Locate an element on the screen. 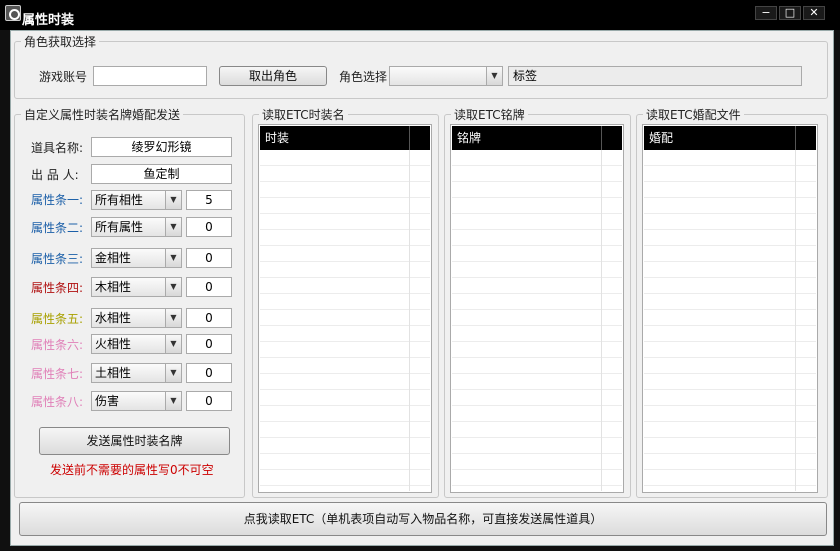  role-select: ▼ is located at coordinates (446, 76).